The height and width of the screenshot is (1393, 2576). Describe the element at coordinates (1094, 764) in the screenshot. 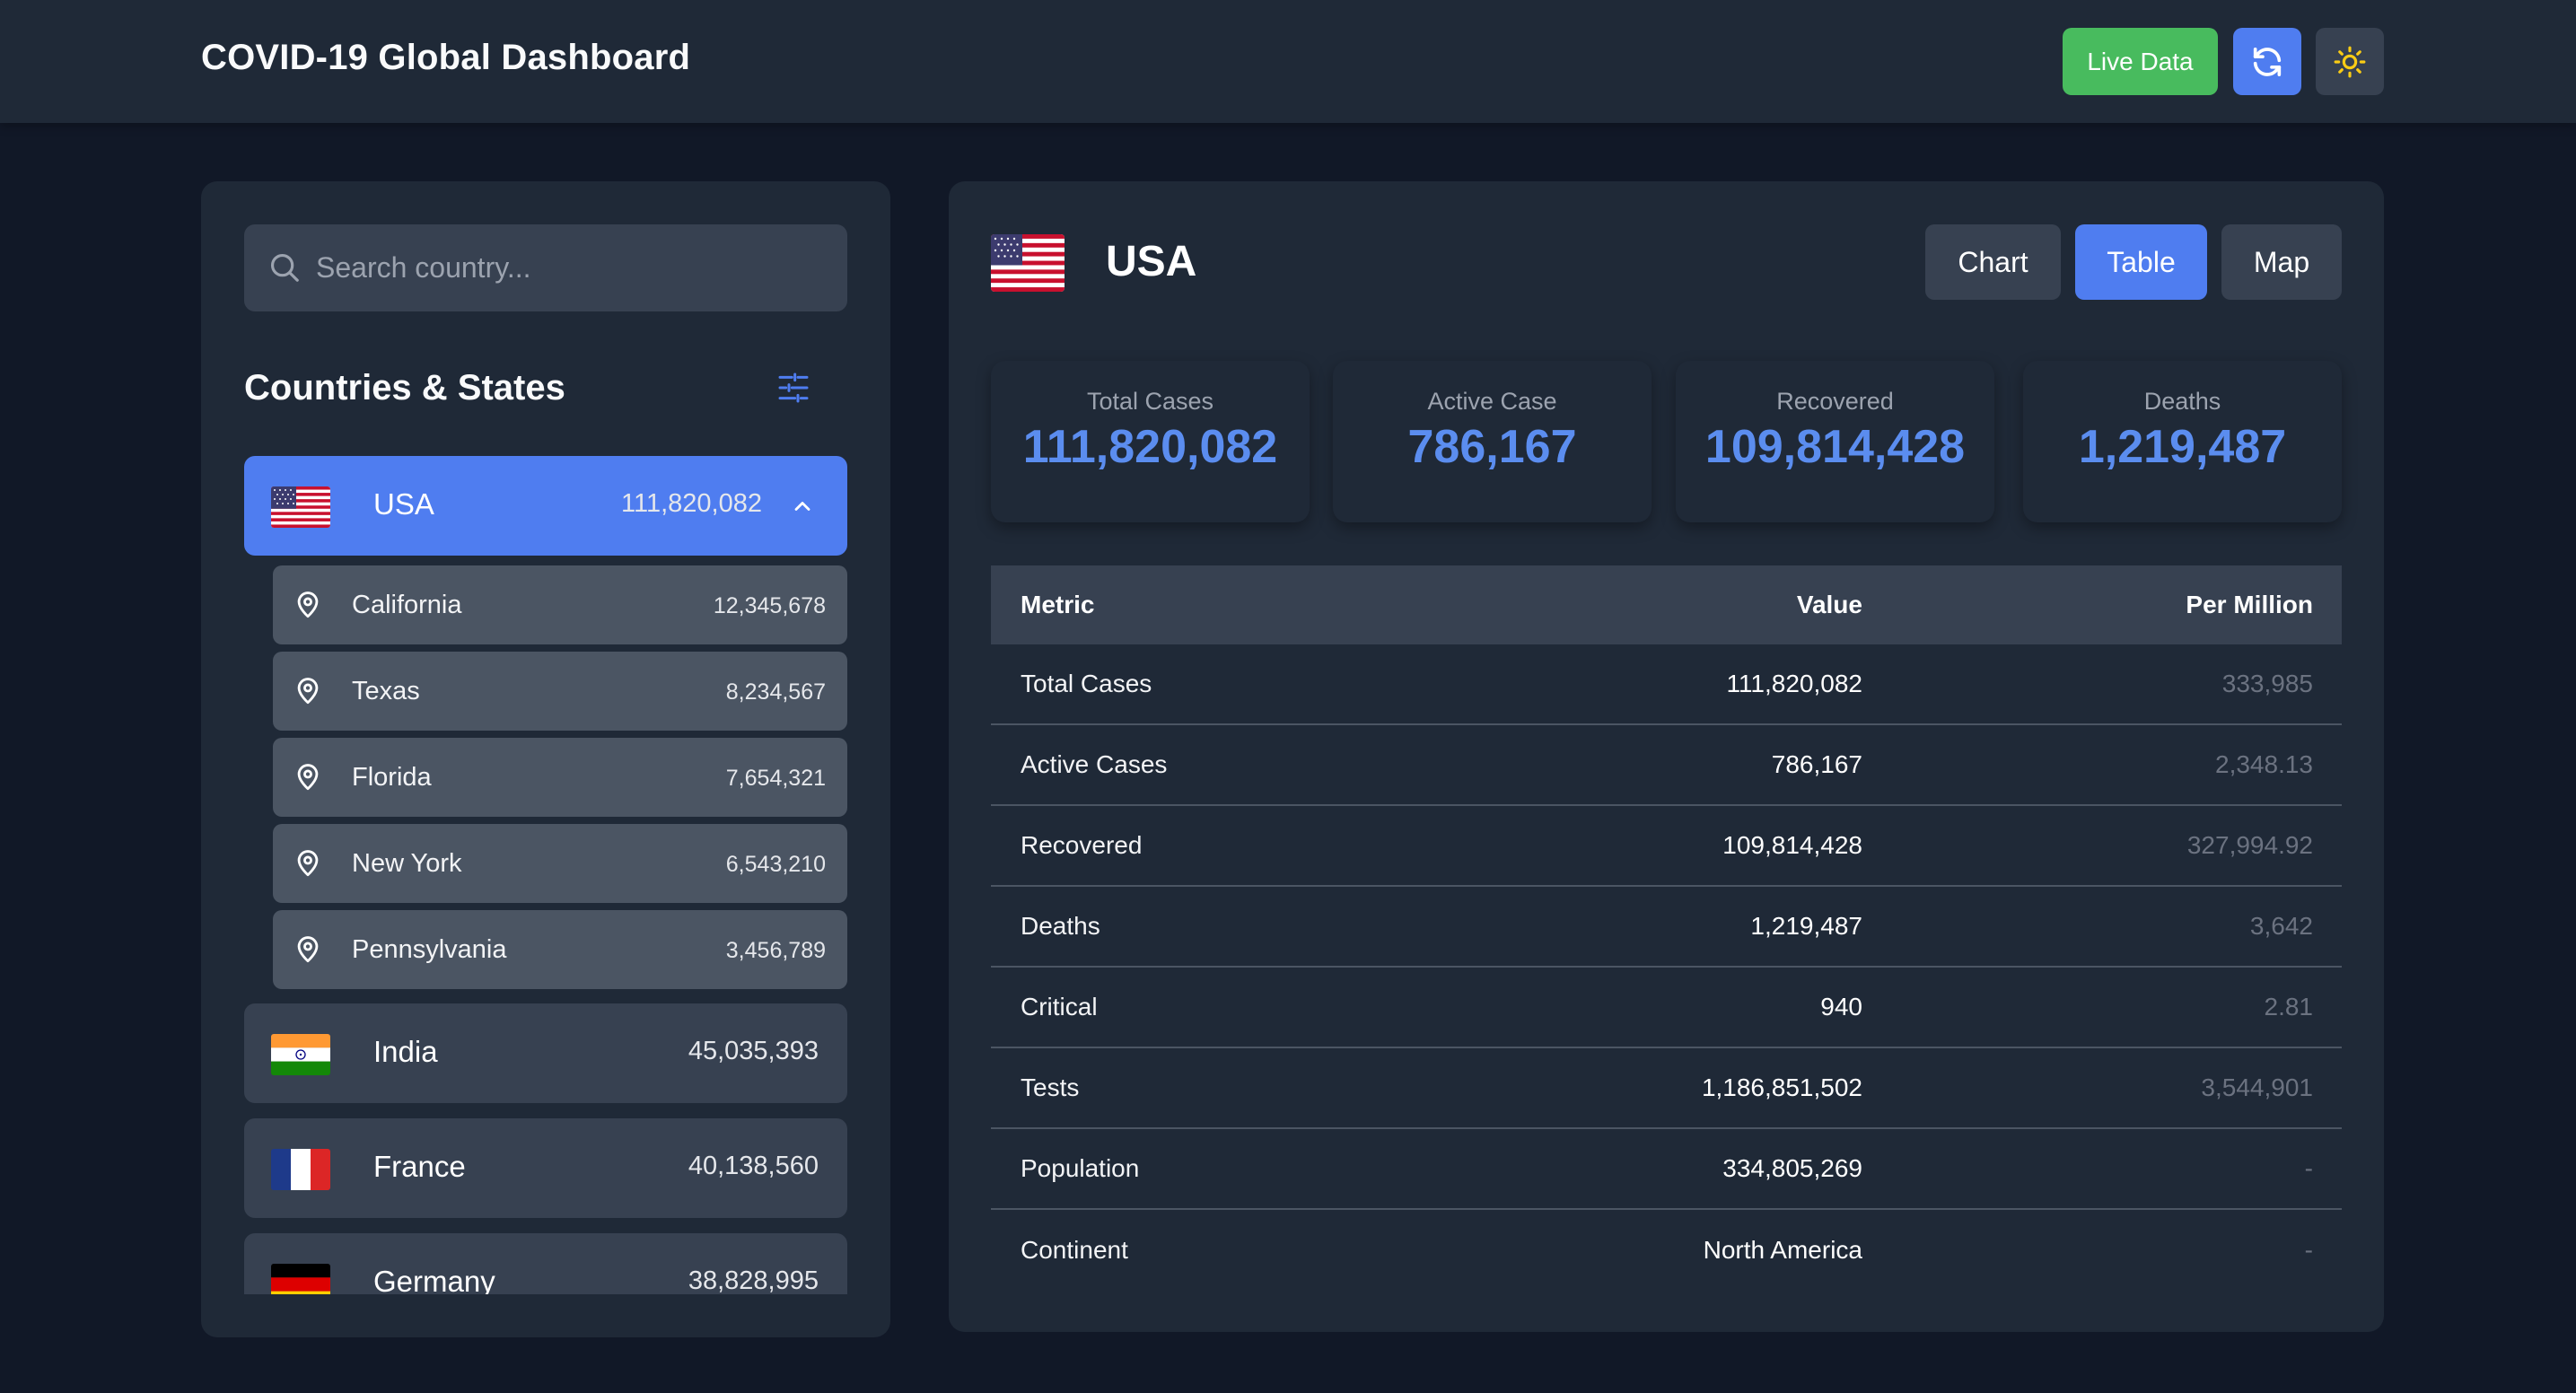

I see `cell-metric: Active Cases` at that location.